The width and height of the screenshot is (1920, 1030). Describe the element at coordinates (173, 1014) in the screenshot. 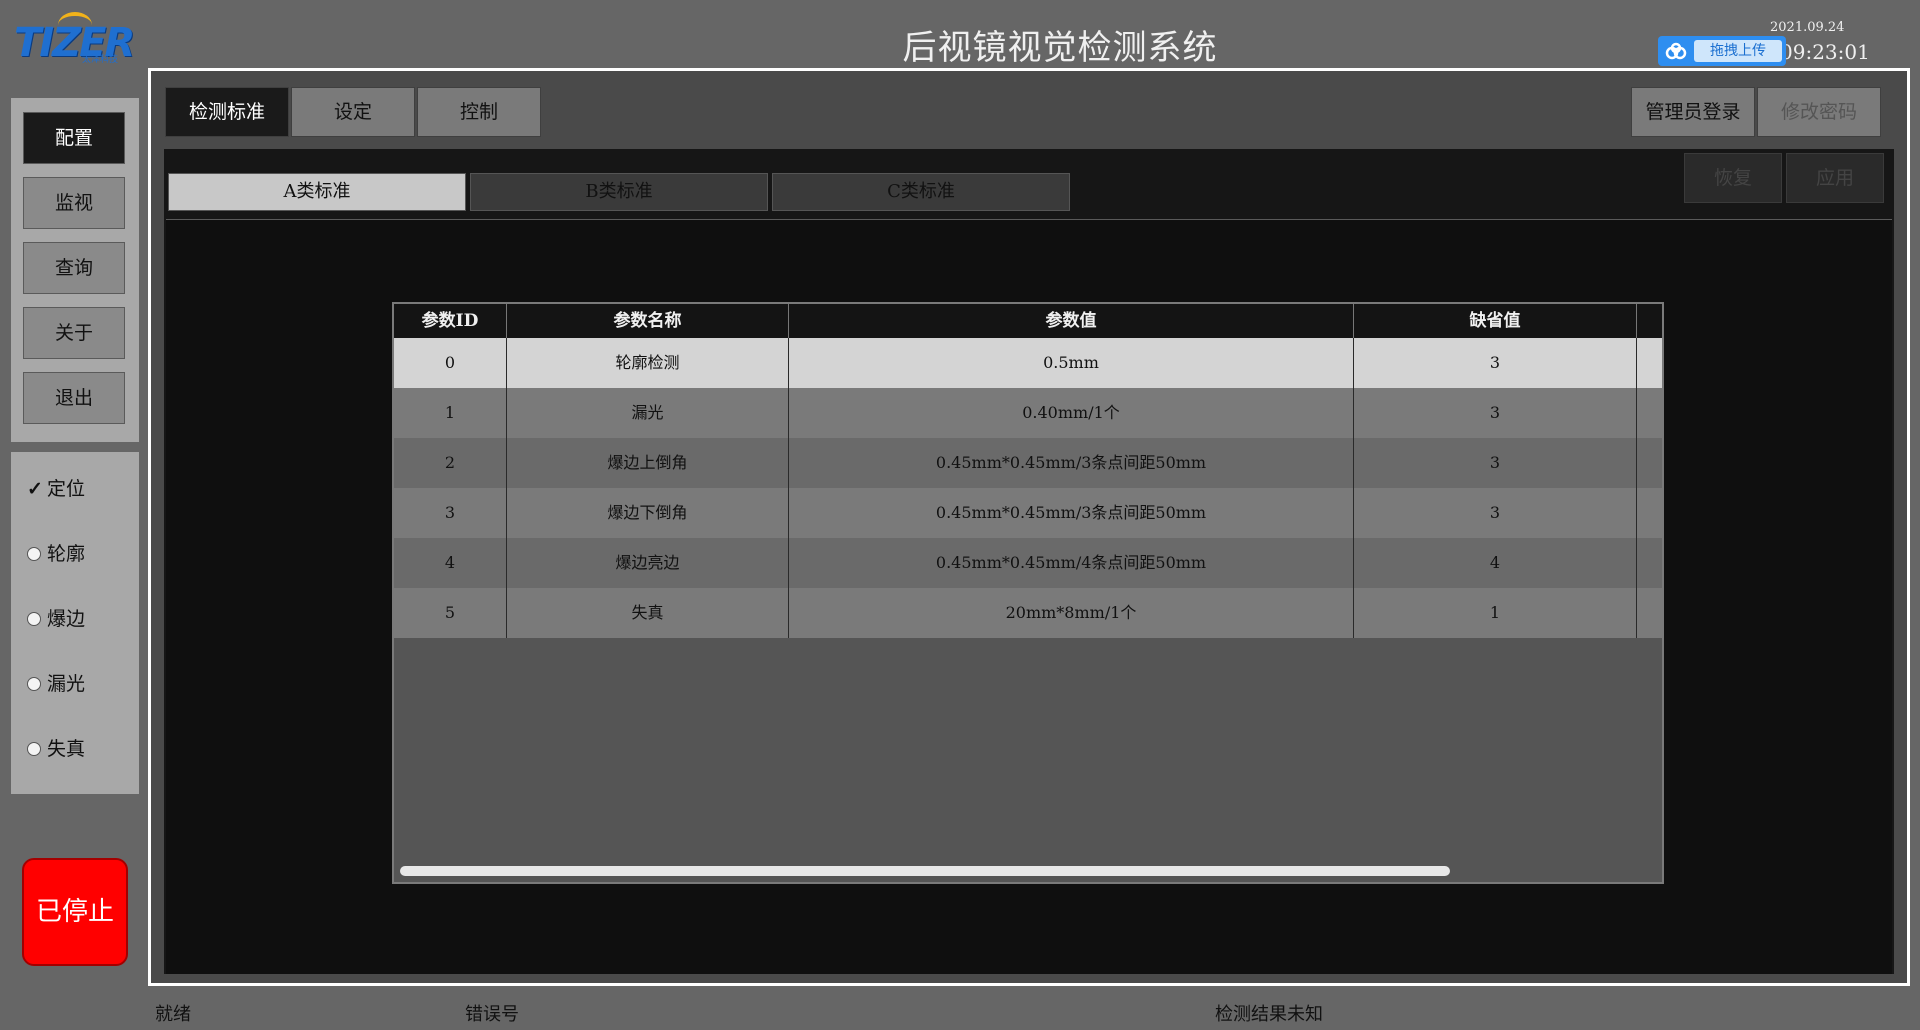

I see `status-ready: 就绪` at that location.